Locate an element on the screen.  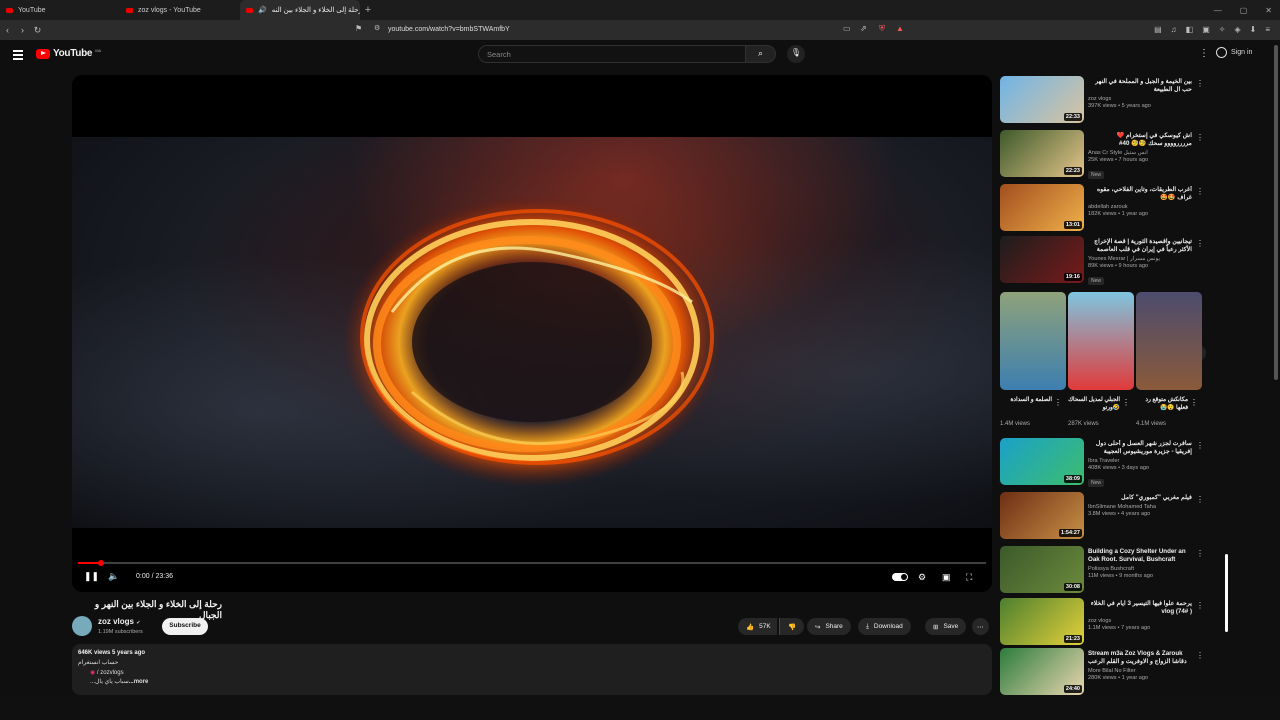
browser-tab-zoz-vlogs: zoz vlogs - YouTube is located at coordinates (180, 10).